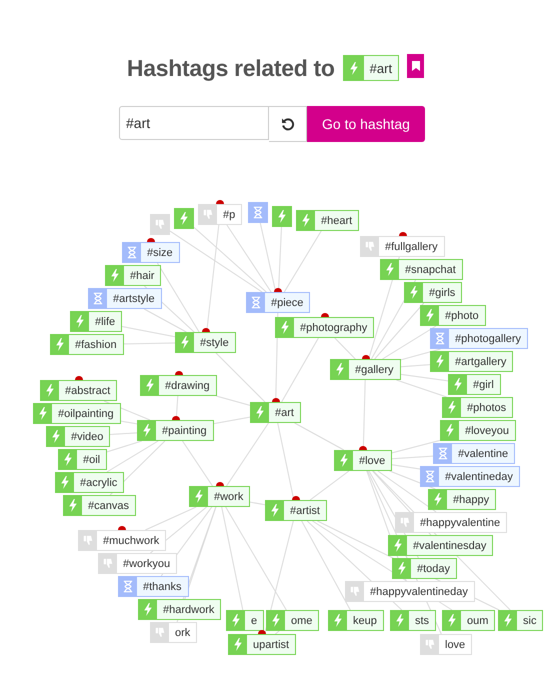 The image size is (551, 695). Describe the element at coordinates (478, 430) in the screenshot. I see `hashtag-chip: #loveyou` at that location.